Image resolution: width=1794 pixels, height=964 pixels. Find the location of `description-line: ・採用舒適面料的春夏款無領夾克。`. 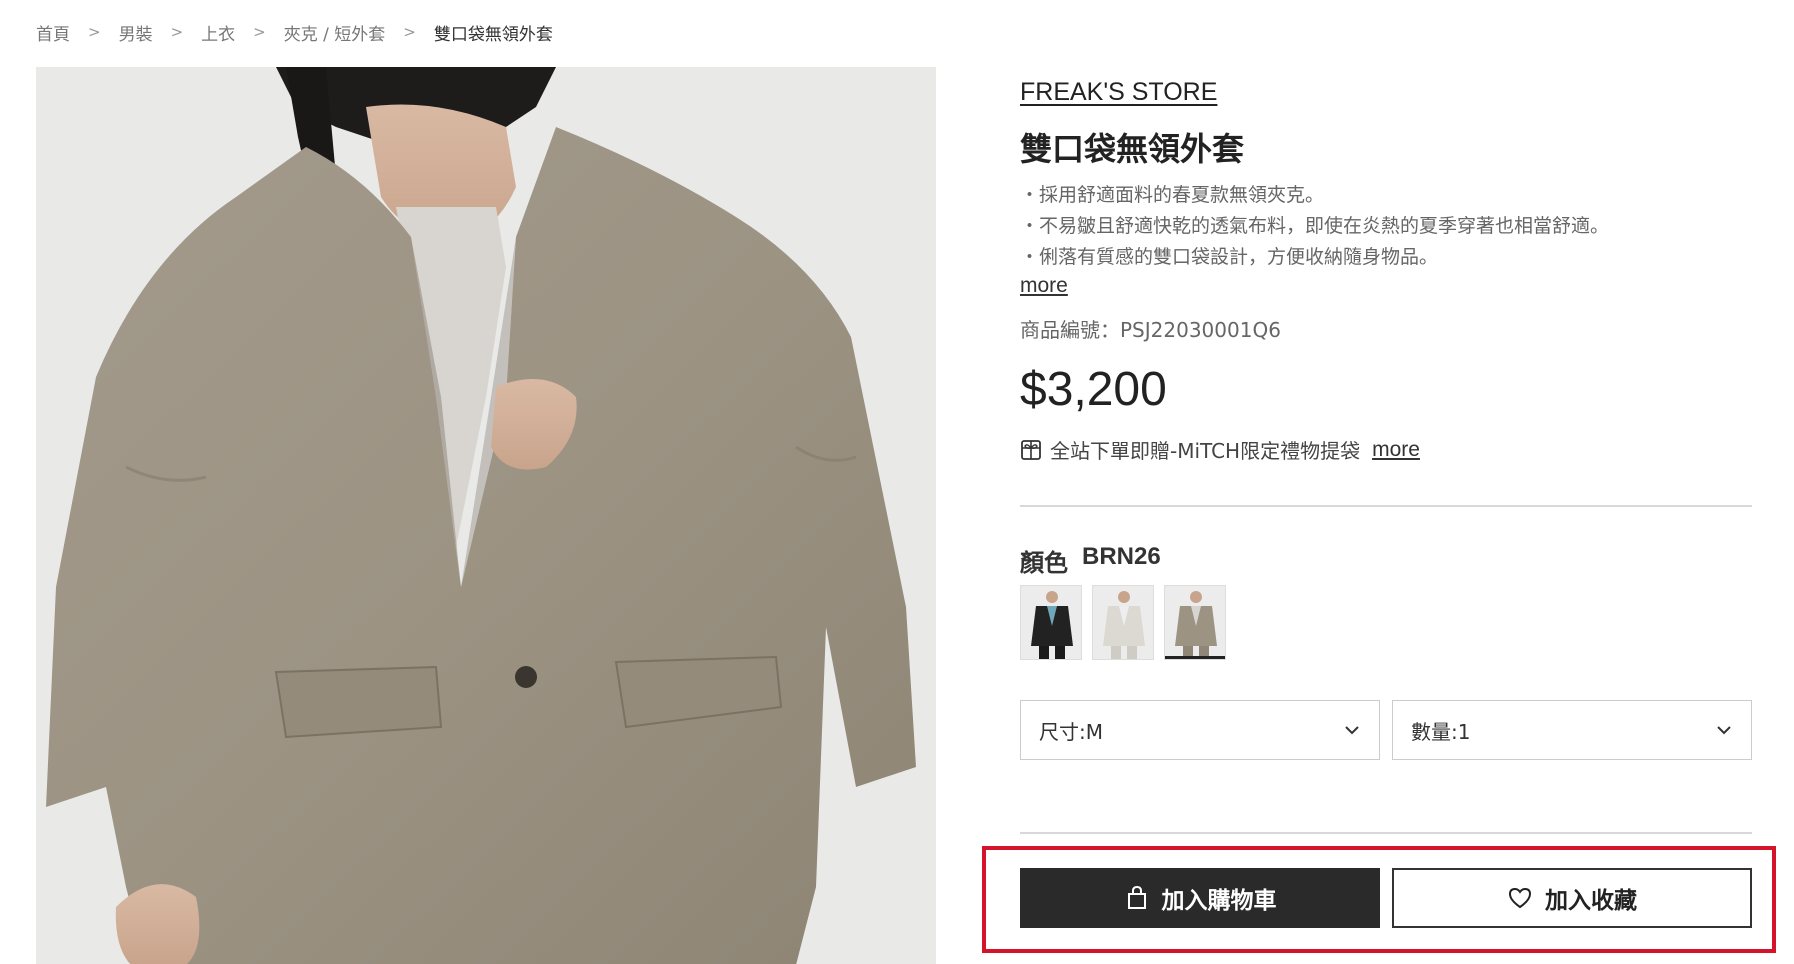

description-line: ・採用舒適面料的春夏款無領夾克。 is located at coordinates (1172, 195).